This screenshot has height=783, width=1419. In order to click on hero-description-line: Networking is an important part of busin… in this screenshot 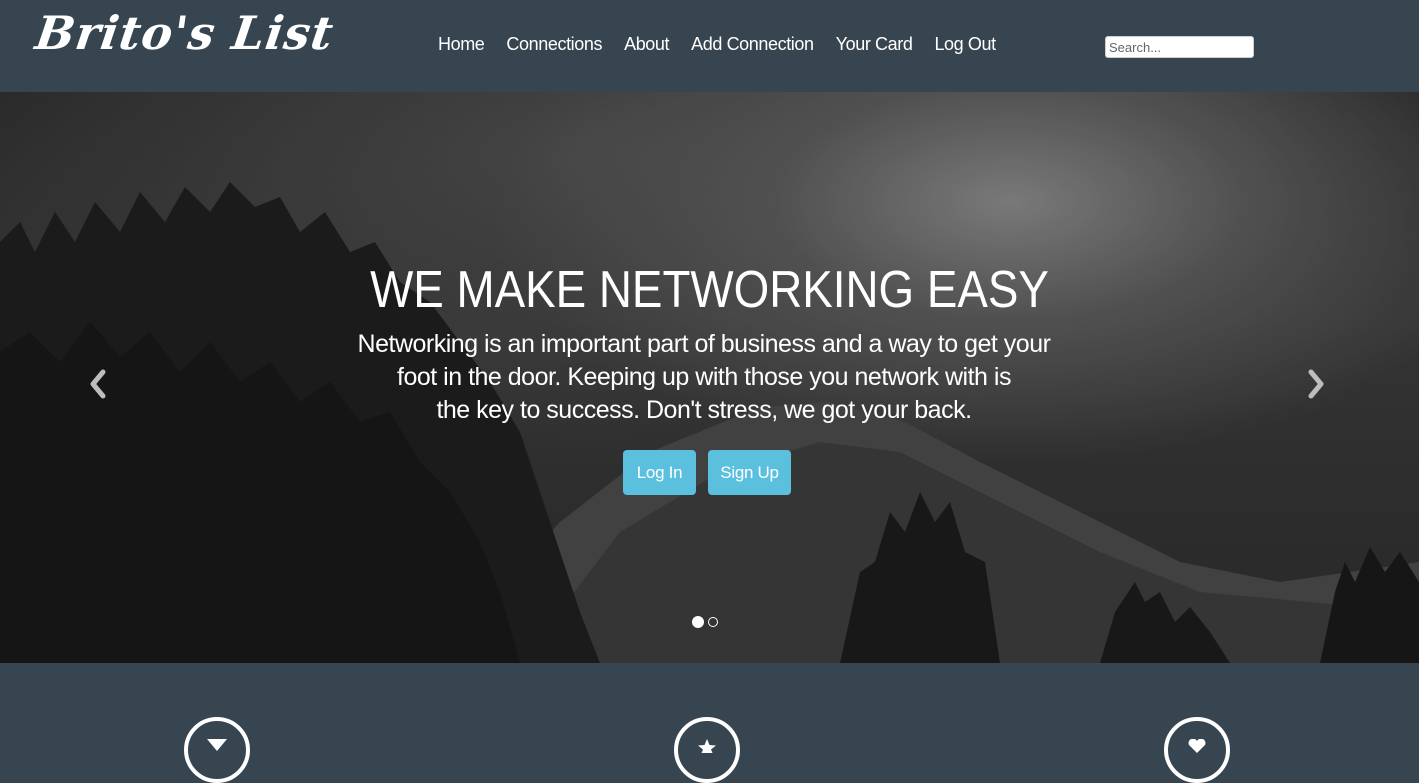, I will do `click(704, 344)`.